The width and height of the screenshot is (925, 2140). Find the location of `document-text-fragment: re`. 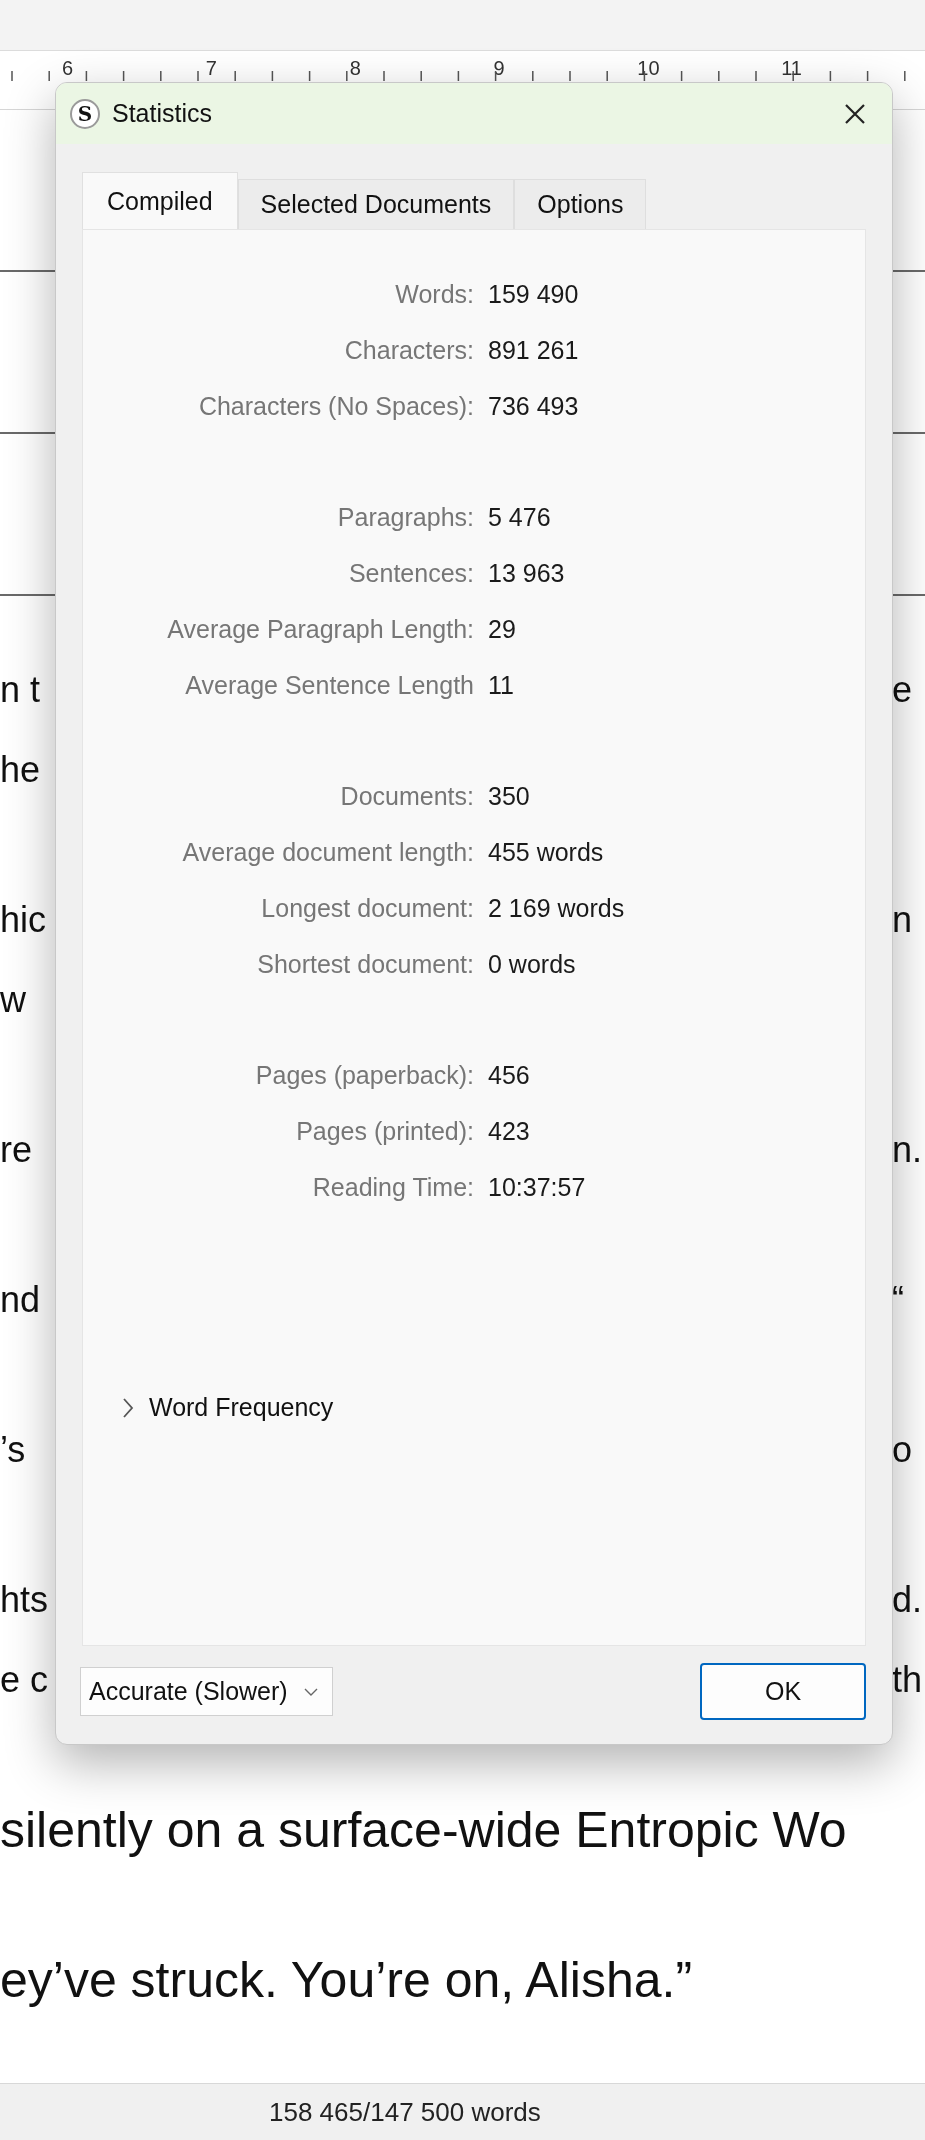

document-text-fragment: re is located at coordinates (16, 1149).